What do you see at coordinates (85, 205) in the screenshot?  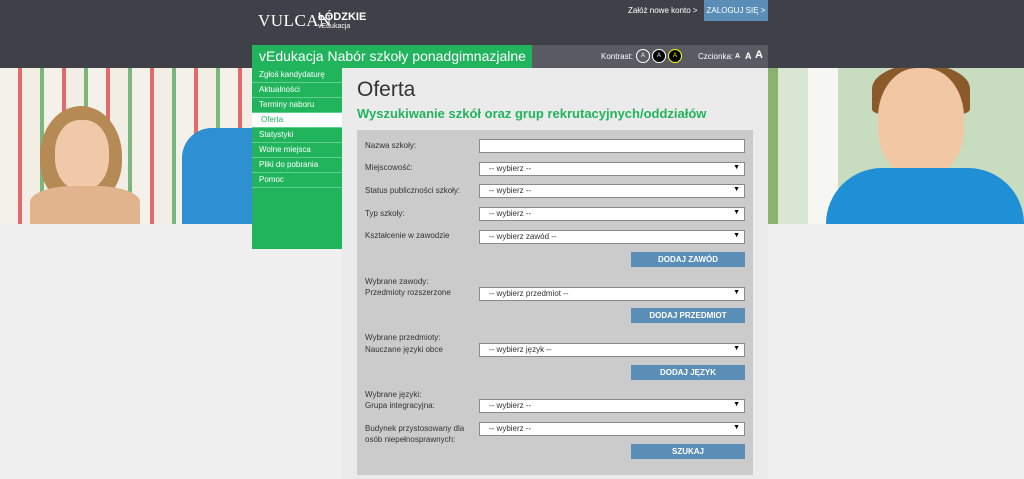 I see `girl-body` at bounding box center [85, 205].